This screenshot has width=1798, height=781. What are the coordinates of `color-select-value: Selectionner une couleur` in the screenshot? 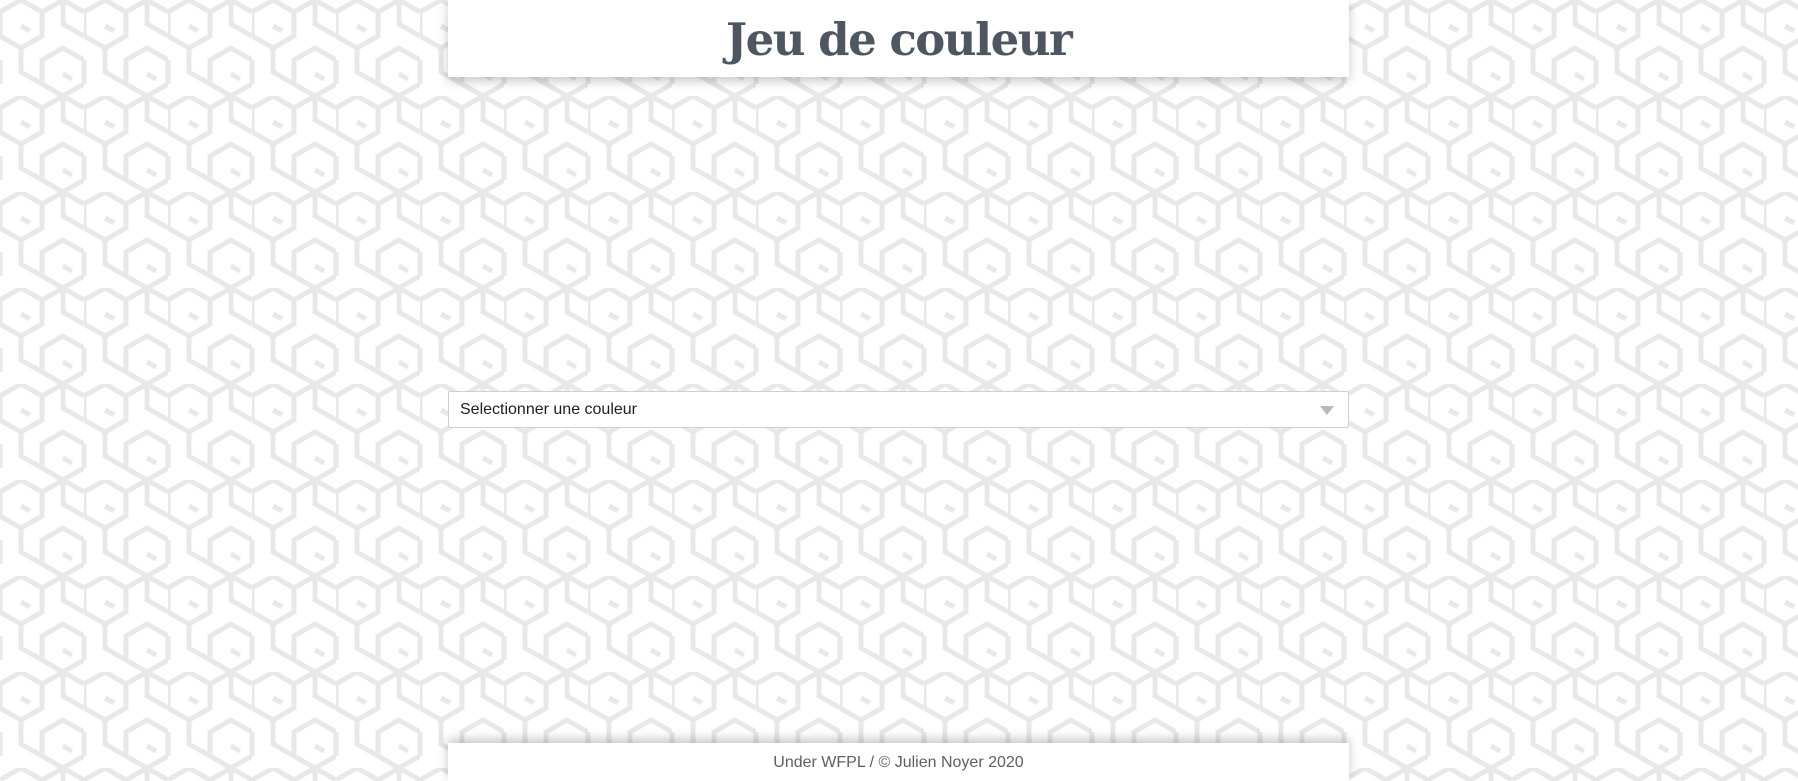 It's located at (549, 409).